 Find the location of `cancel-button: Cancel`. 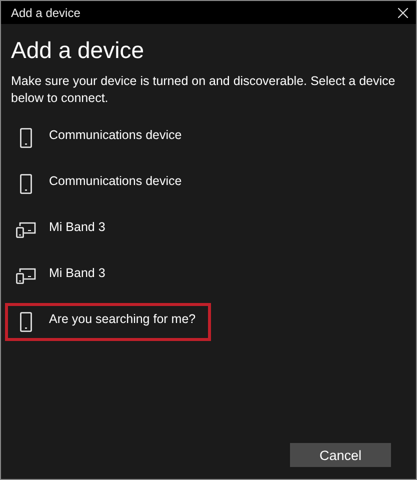

cancel-button: Cancel is located at coordinates (340, 455).